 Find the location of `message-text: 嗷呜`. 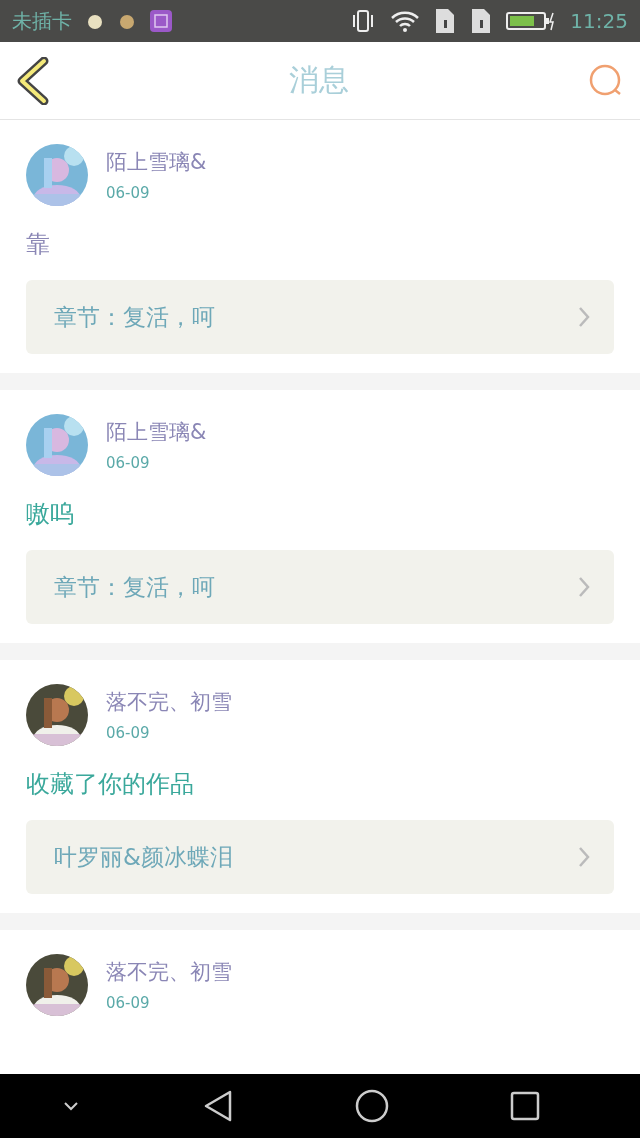

message-text: 嗷呜 is located at coordinates (50, 514).